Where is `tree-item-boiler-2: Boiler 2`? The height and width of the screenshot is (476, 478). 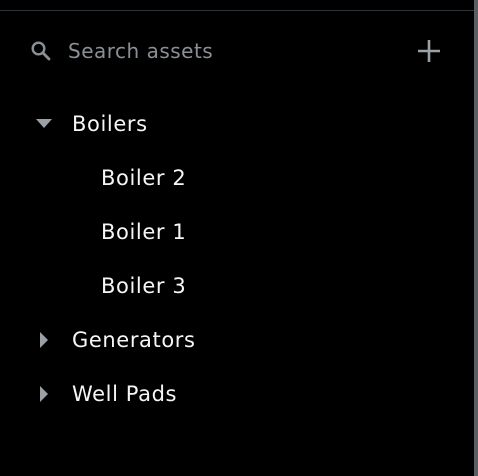 tree-item-boiler-2: Boiler 2 is located at coordinates (237, 178).